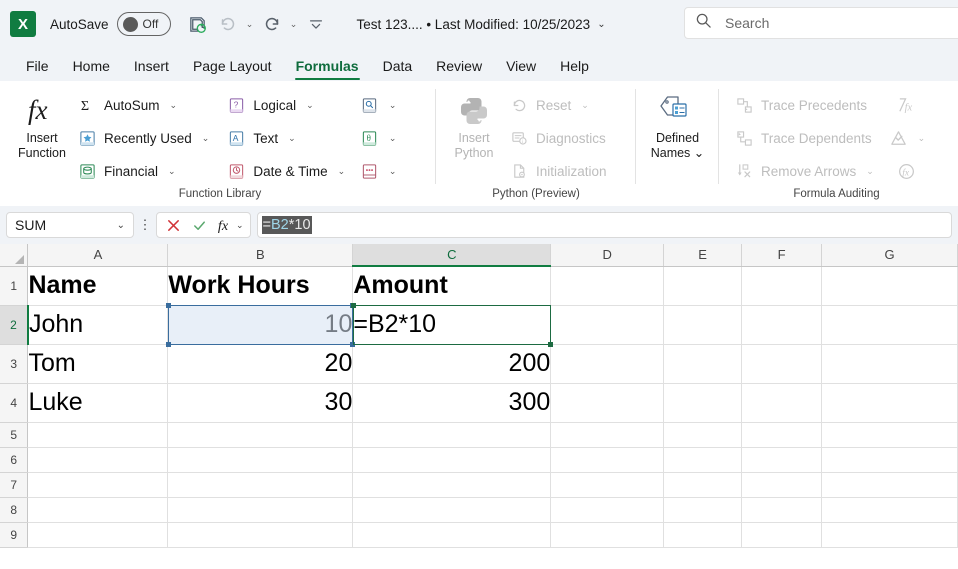 Image resolution: width=958 pixels, height=569 pixels. Describe the element at coordinates (889, 535) in the screenshot. I see `cell-g9` at that location.